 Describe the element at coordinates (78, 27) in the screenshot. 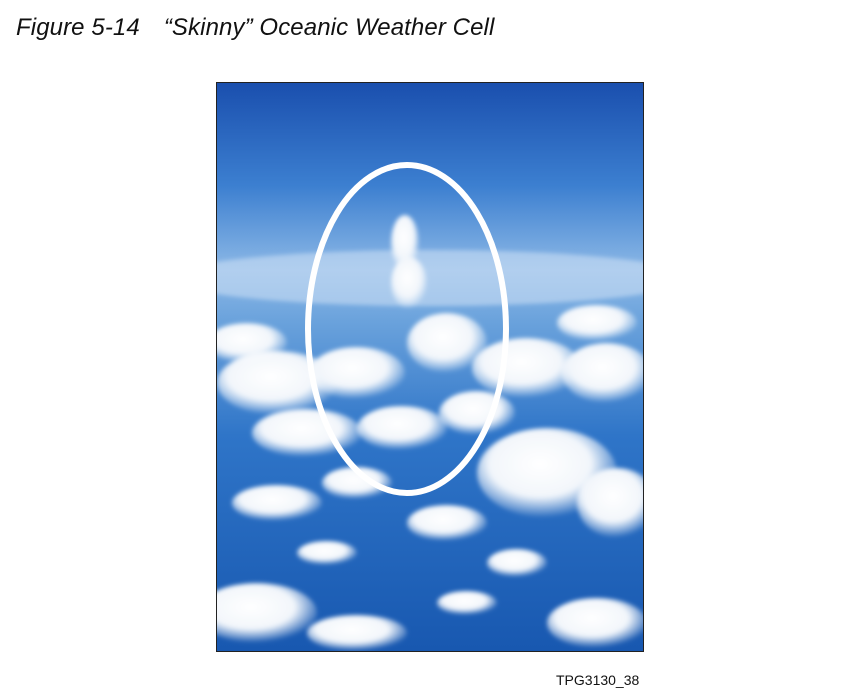

I see `figure-number: Figure 5-14` at that location.